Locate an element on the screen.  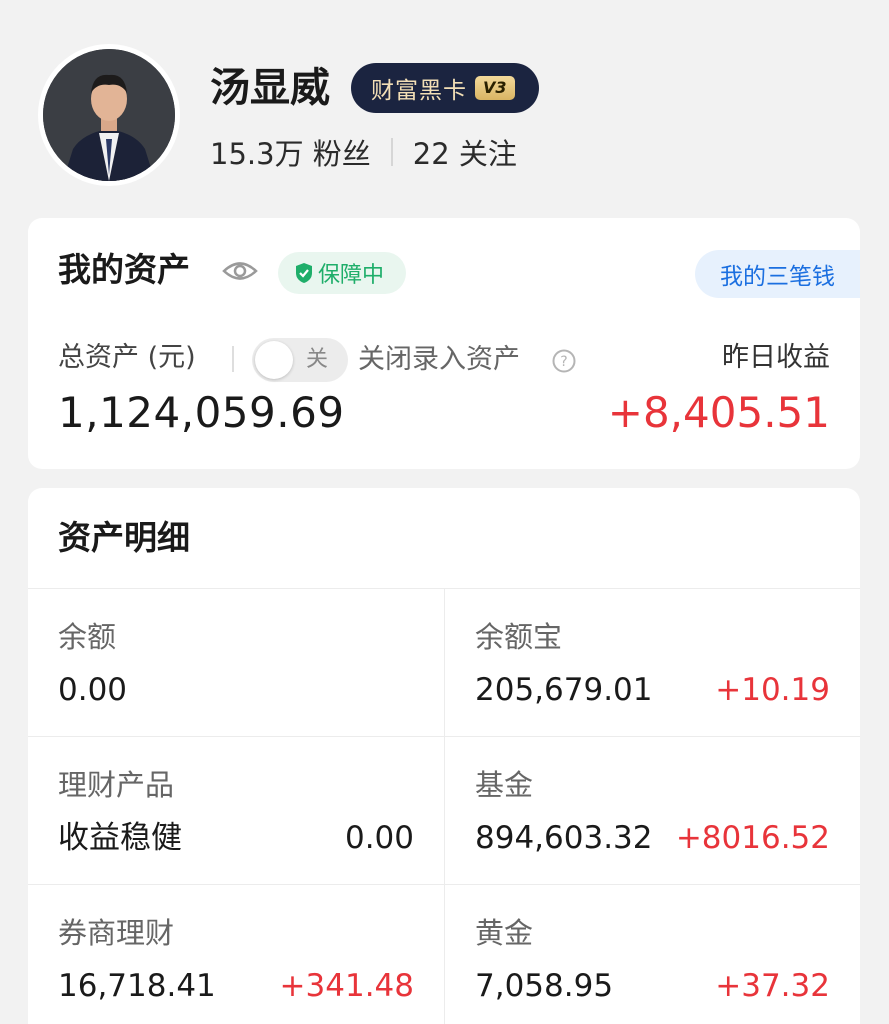
follow-stats: 15.3万 粉丝 22 关注 is located at coordinates (363, 152).